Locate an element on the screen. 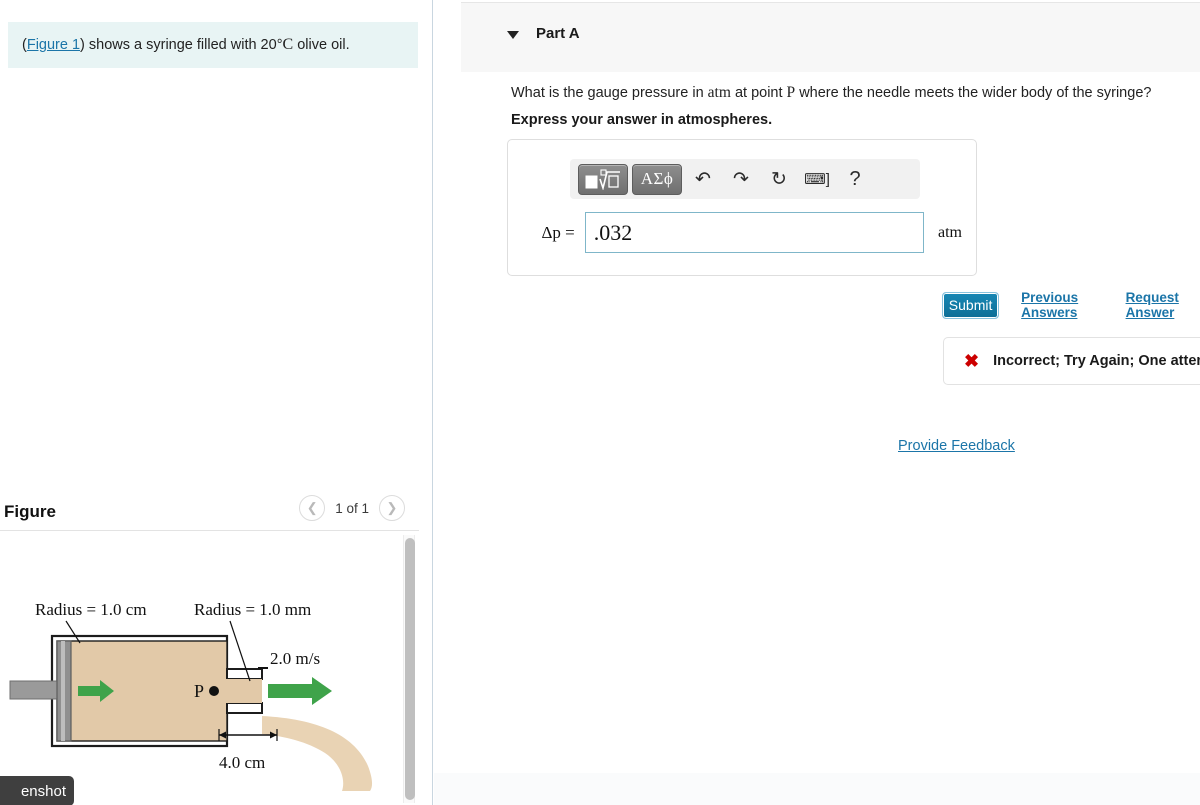 The height and width of the screenshot is (805, 1200). figure-pager: ❮ 1 of 1 ❯ is located at coordinates (352, 508).